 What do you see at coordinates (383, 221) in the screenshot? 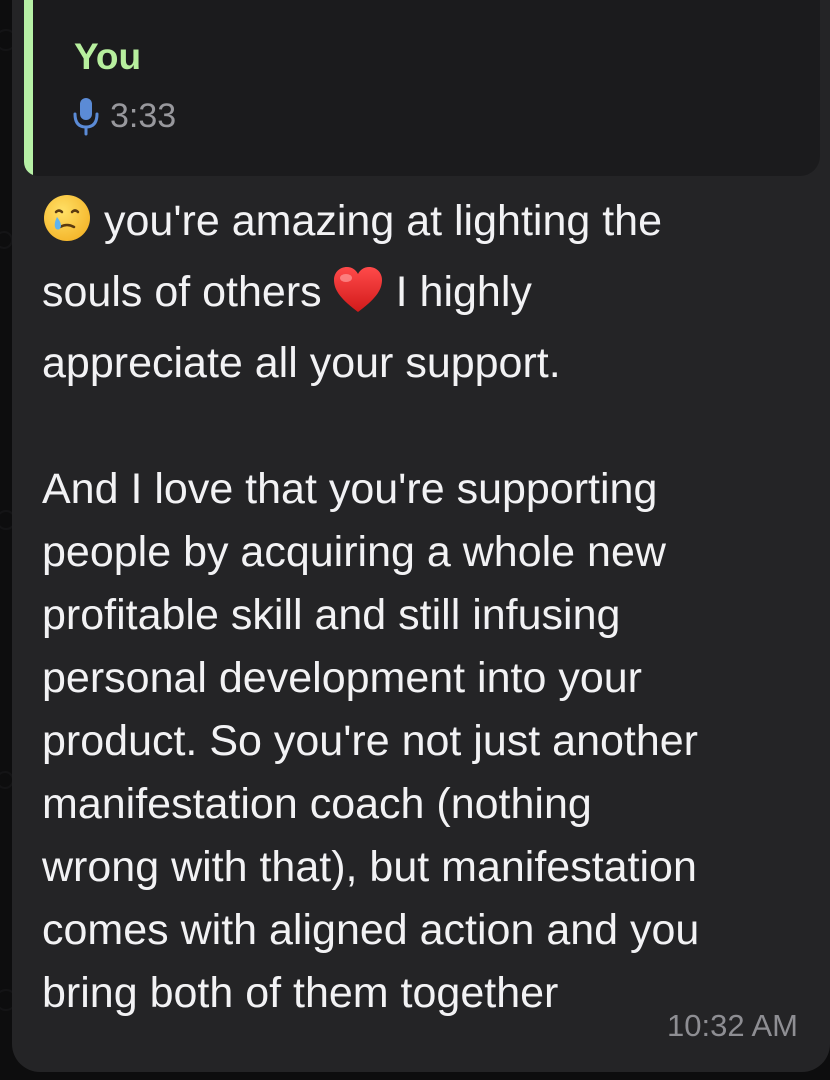
I see `message-text-intro-a: you're amazing at lighting the` at bounding box center [383, 221].